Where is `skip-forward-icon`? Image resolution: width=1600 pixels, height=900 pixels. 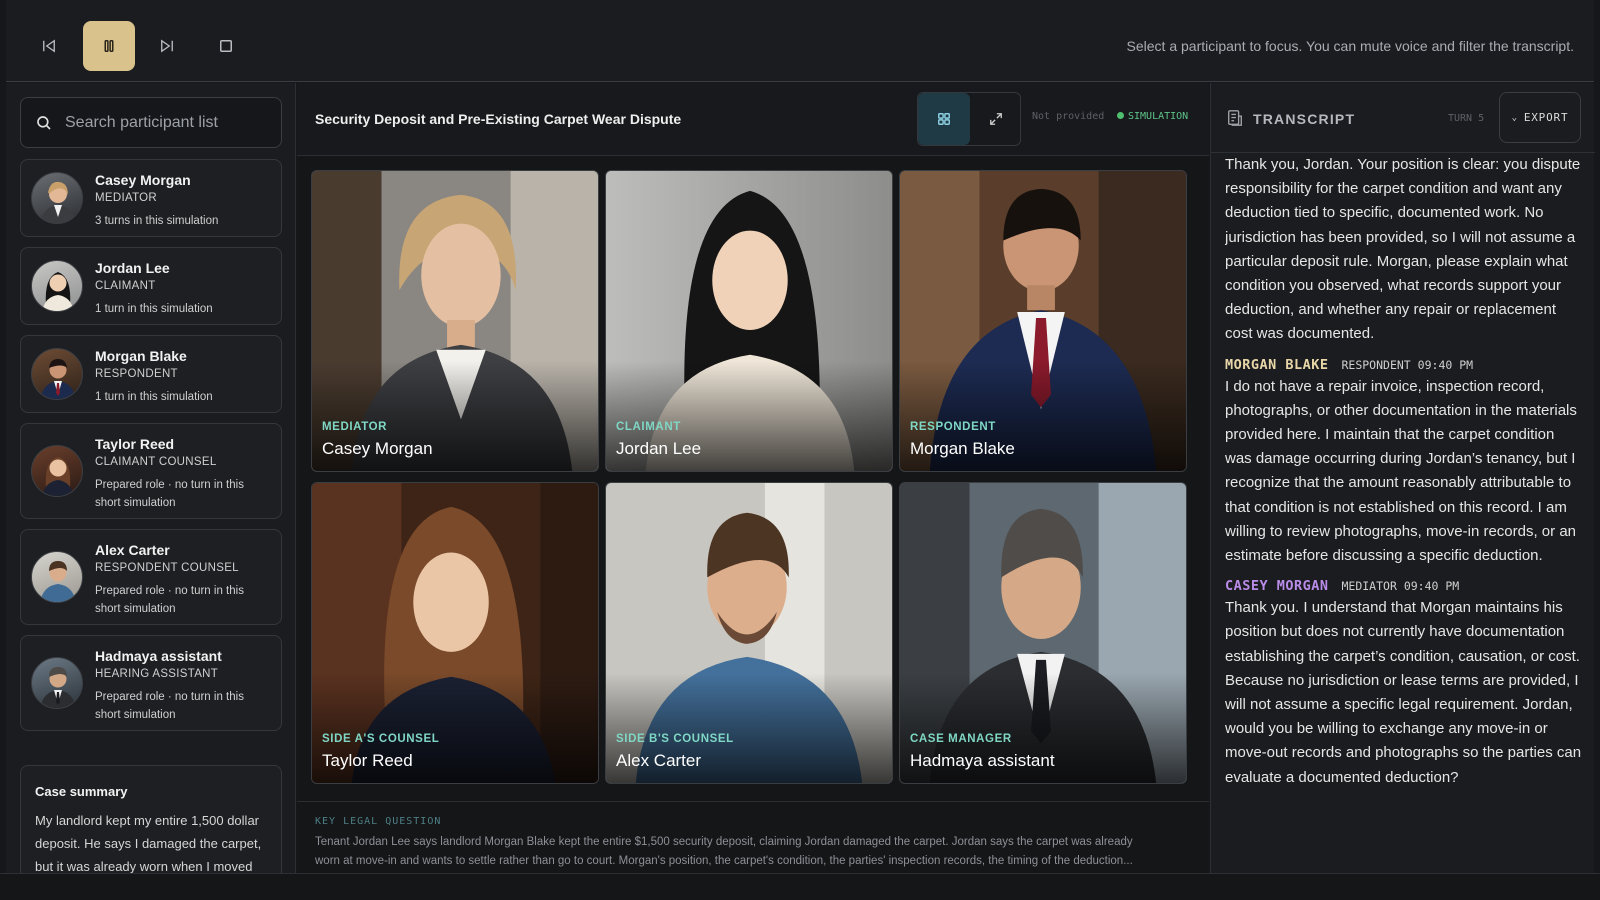 skip-forward-icon is located at coordinates (167, 46).